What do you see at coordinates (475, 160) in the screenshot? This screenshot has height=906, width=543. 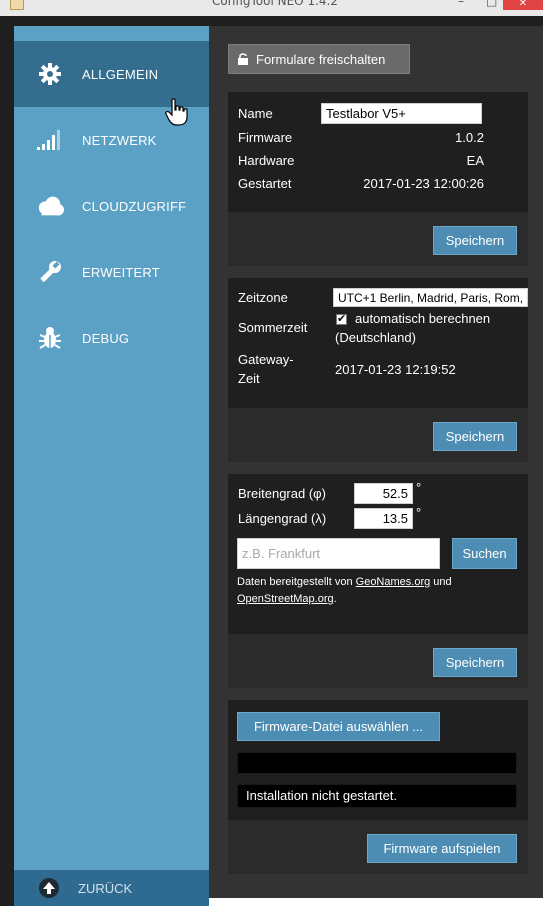 I see `hardware-value: EA` at bounding box center [475, 160].